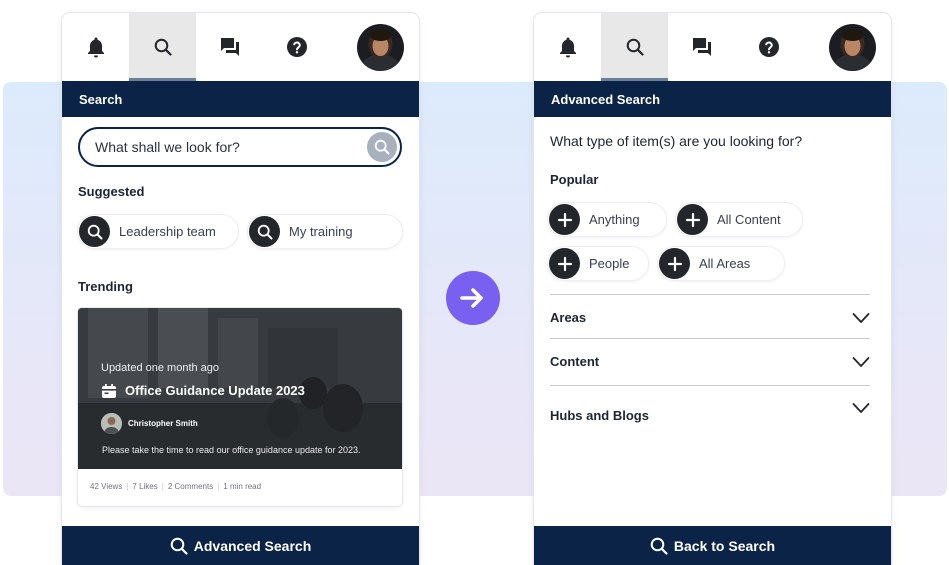 Image resolution: width=949 pixels, height=565 pixels. I want to click on suggested-chip-leadership: Leadership team, so click(158, 231).